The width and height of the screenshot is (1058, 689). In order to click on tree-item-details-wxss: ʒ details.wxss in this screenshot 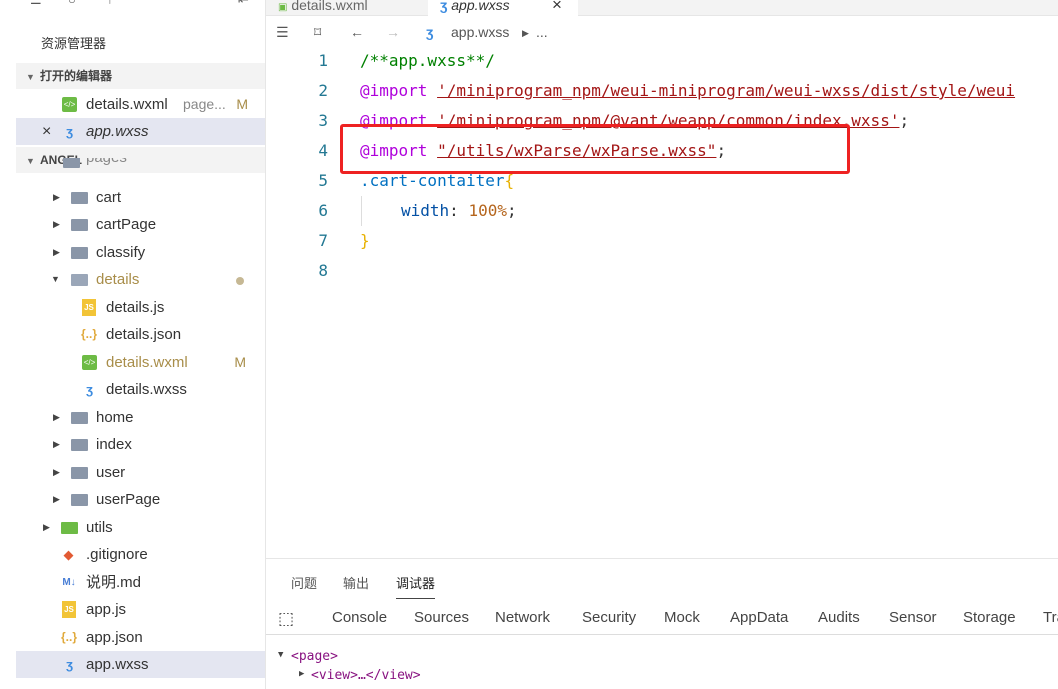, I will do `click(140, 389)`.